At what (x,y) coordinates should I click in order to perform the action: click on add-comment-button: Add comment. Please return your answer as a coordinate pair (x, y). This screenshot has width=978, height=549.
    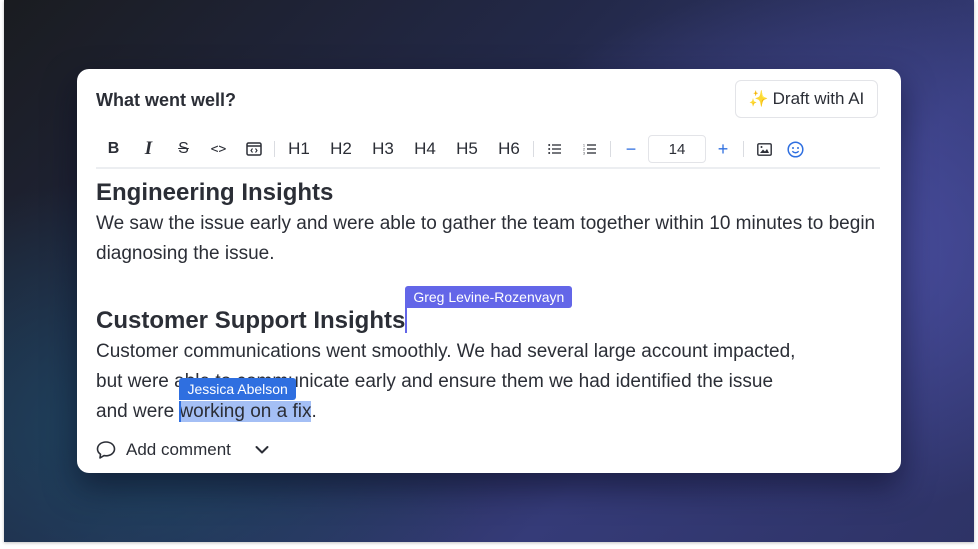
    Looking at the image, I should click on (182, 450).